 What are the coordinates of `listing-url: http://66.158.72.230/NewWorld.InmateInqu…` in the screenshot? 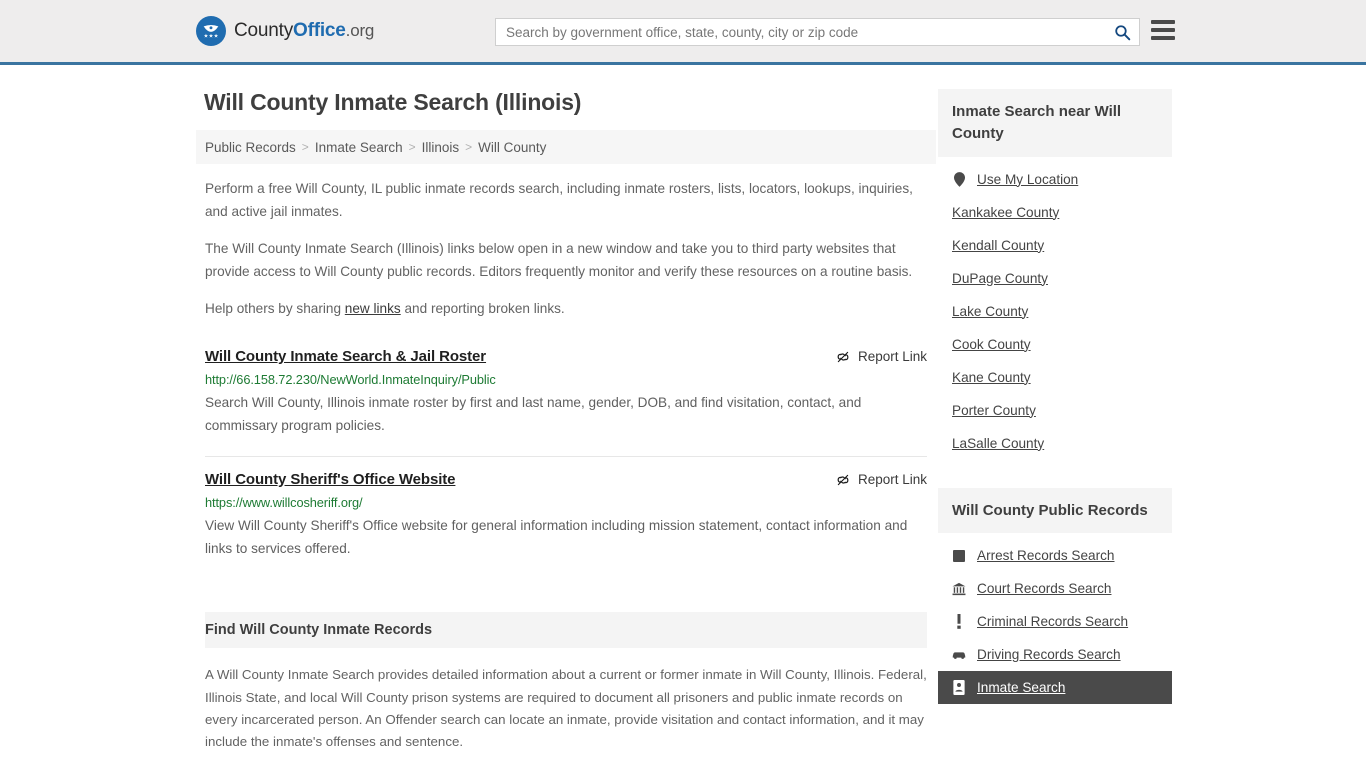 It's located at (350, 379).